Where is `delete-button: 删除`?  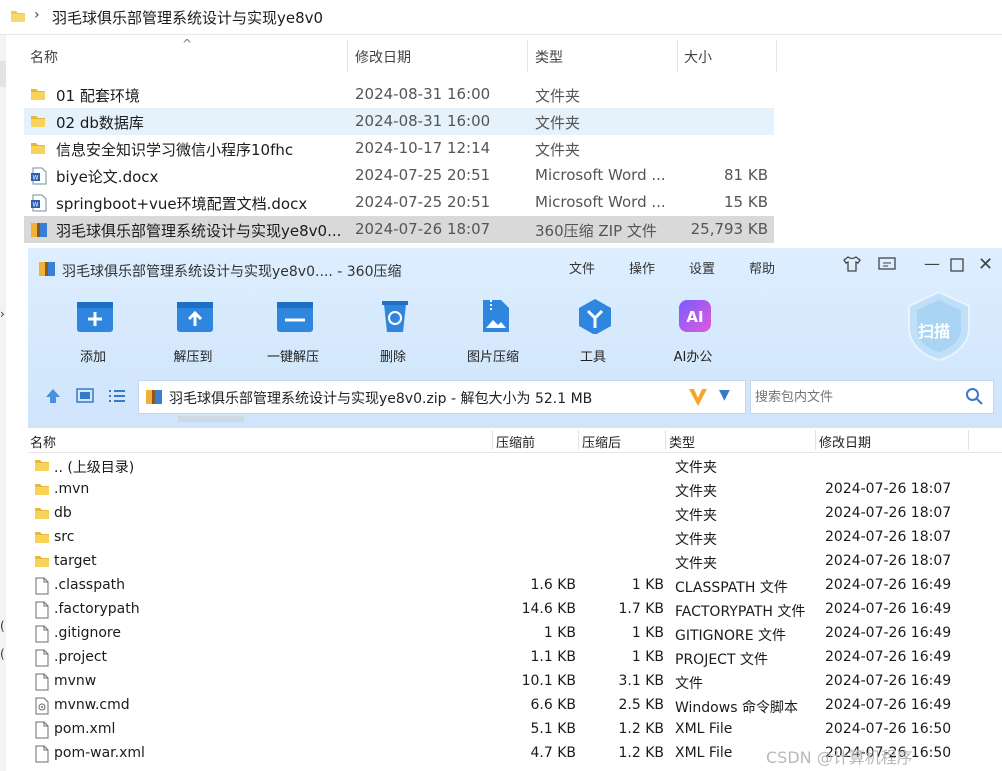
delete-button: 删除 is located at coordinates (393, 333).